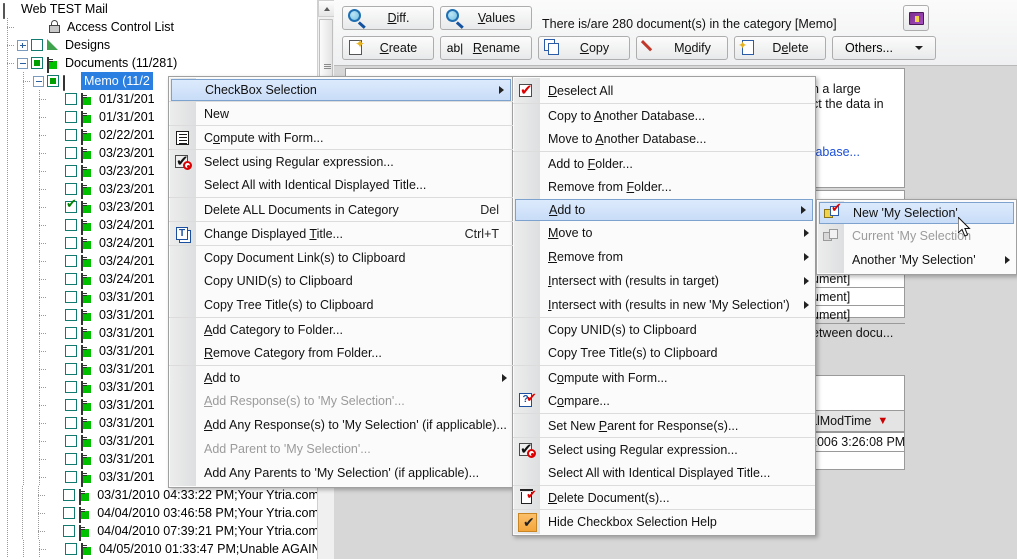 Image resolution: width=1017 pixels, height=559 pixels. Describe the element at coordinates (486, 18) in the screenshot. I see `values-button: Values` at that location.